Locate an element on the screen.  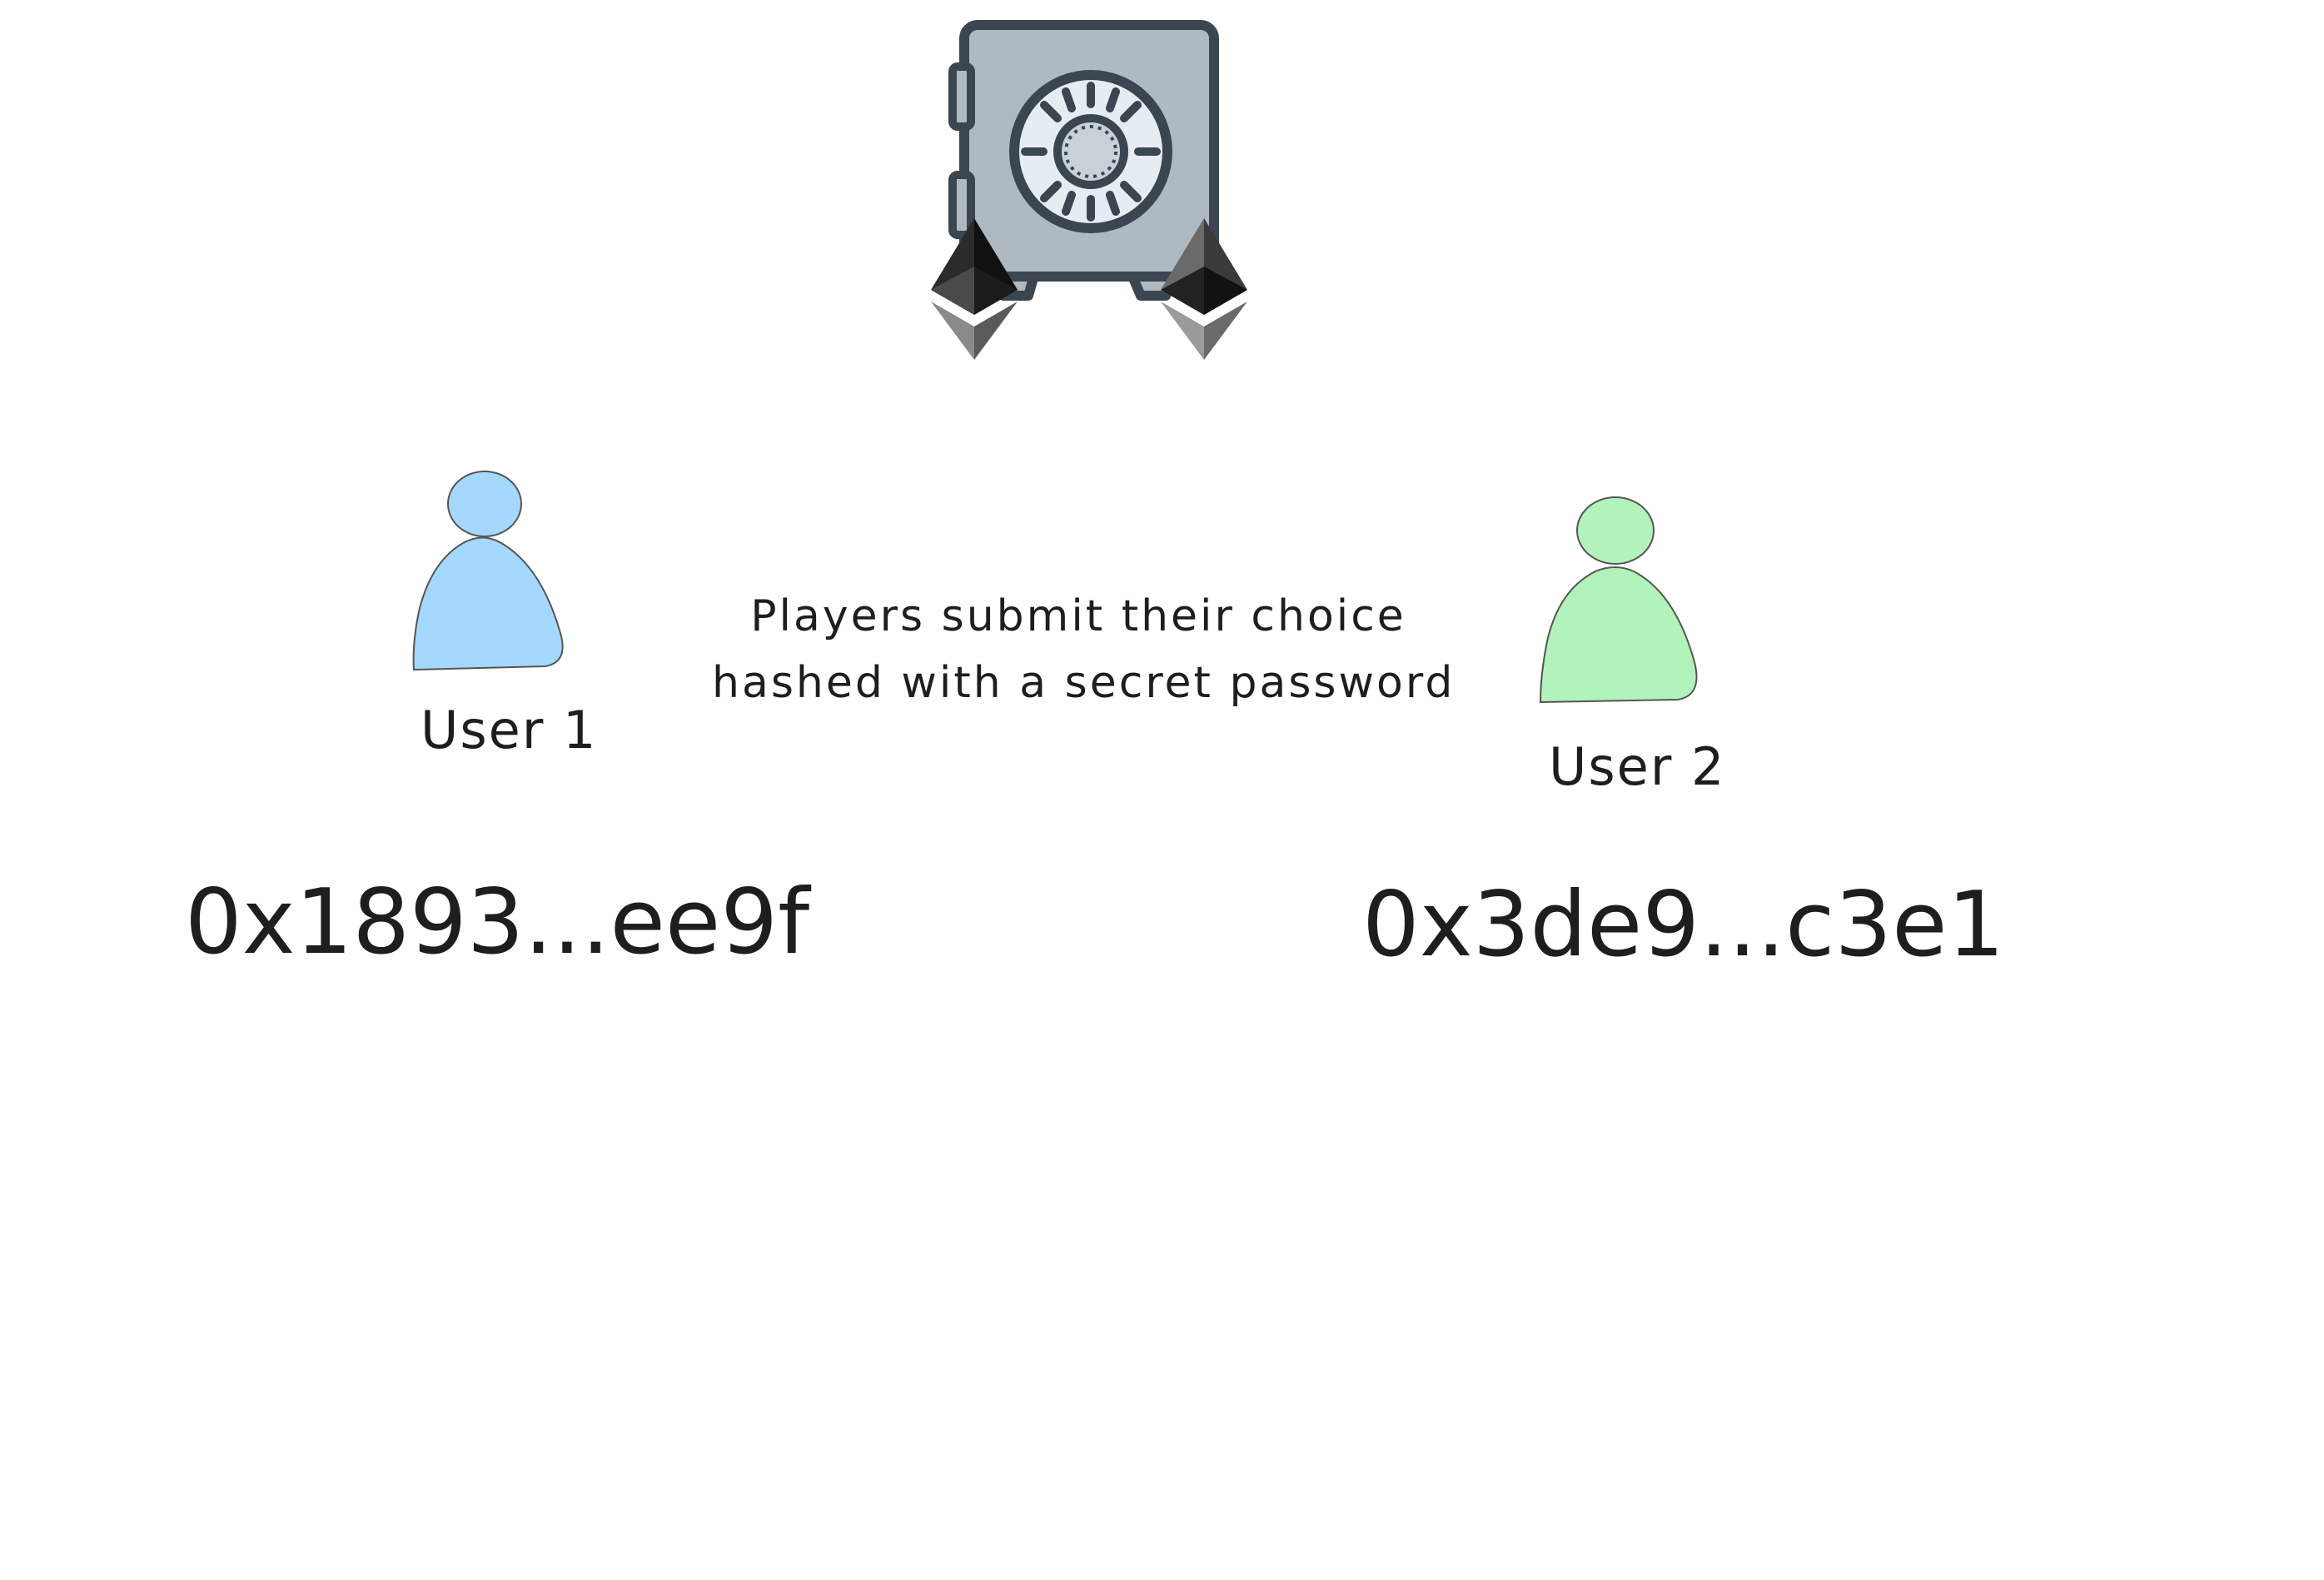
user-1-figure is located at coordinates (488, 571).